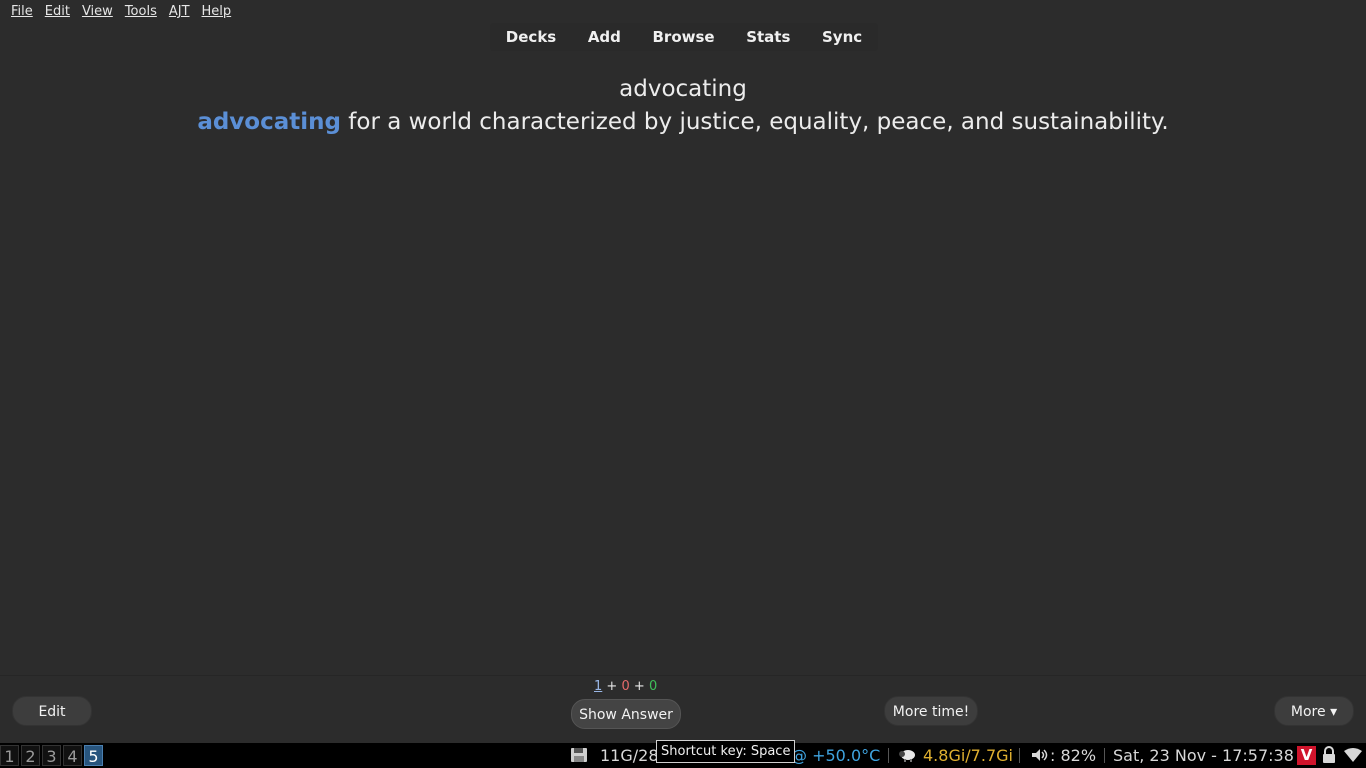 The image size is (1366, 768). What do you see at coordinates (93, 755) in the screenshot?
I see `workspace-5: 5` at bounding box center [93, 755].